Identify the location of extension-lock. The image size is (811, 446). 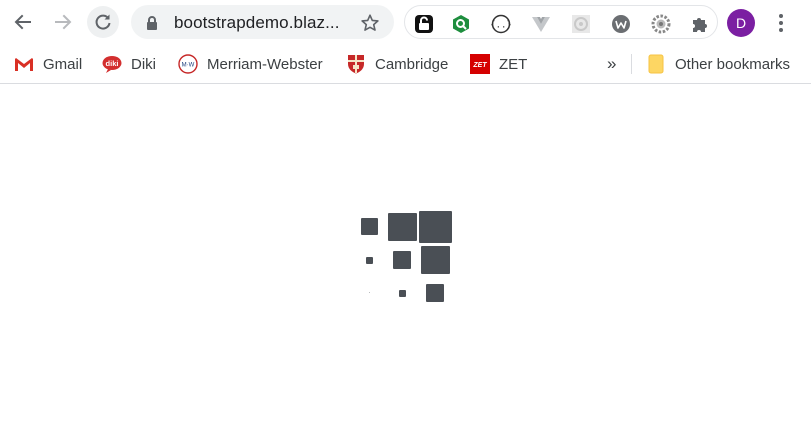
(424, 24).